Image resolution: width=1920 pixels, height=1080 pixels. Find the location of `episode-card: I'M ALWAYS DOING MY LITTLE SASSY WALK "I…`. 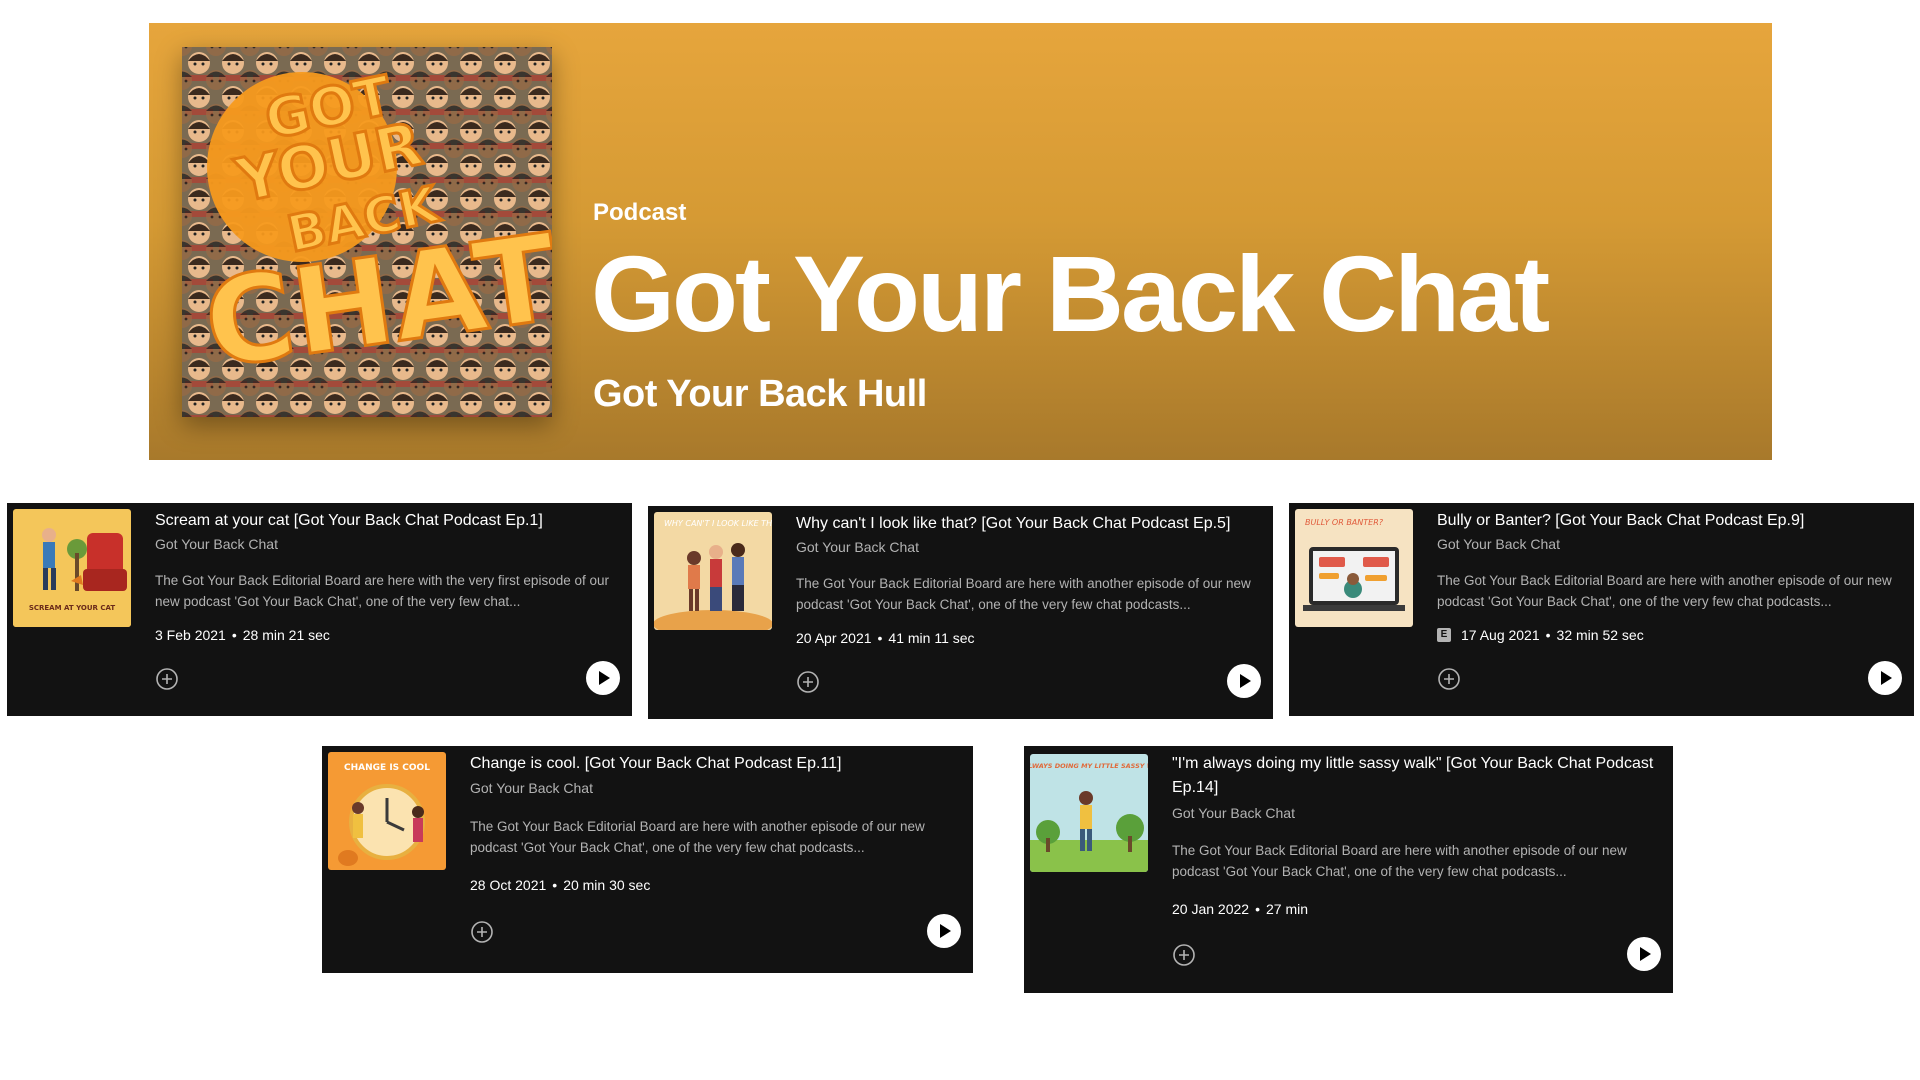

episode-card: I'M ALWAYS DOING MY LITTLE SASSY WALK "I… is located at coordinates (1348, 869).